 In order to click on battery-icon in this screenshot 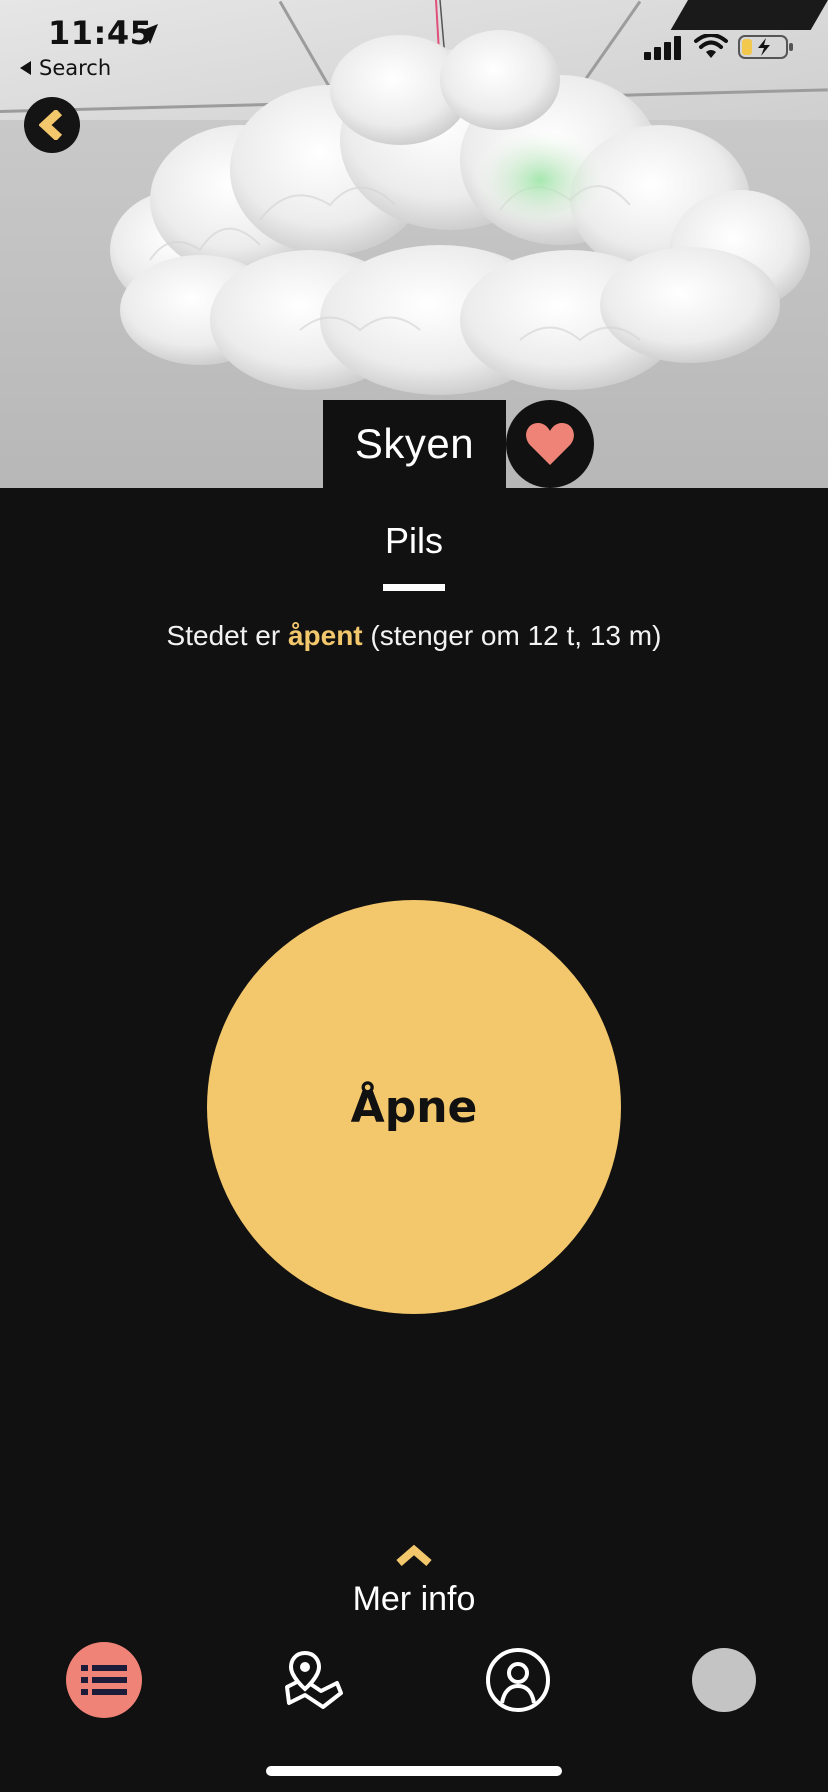, I will do `click(765, 47)`.